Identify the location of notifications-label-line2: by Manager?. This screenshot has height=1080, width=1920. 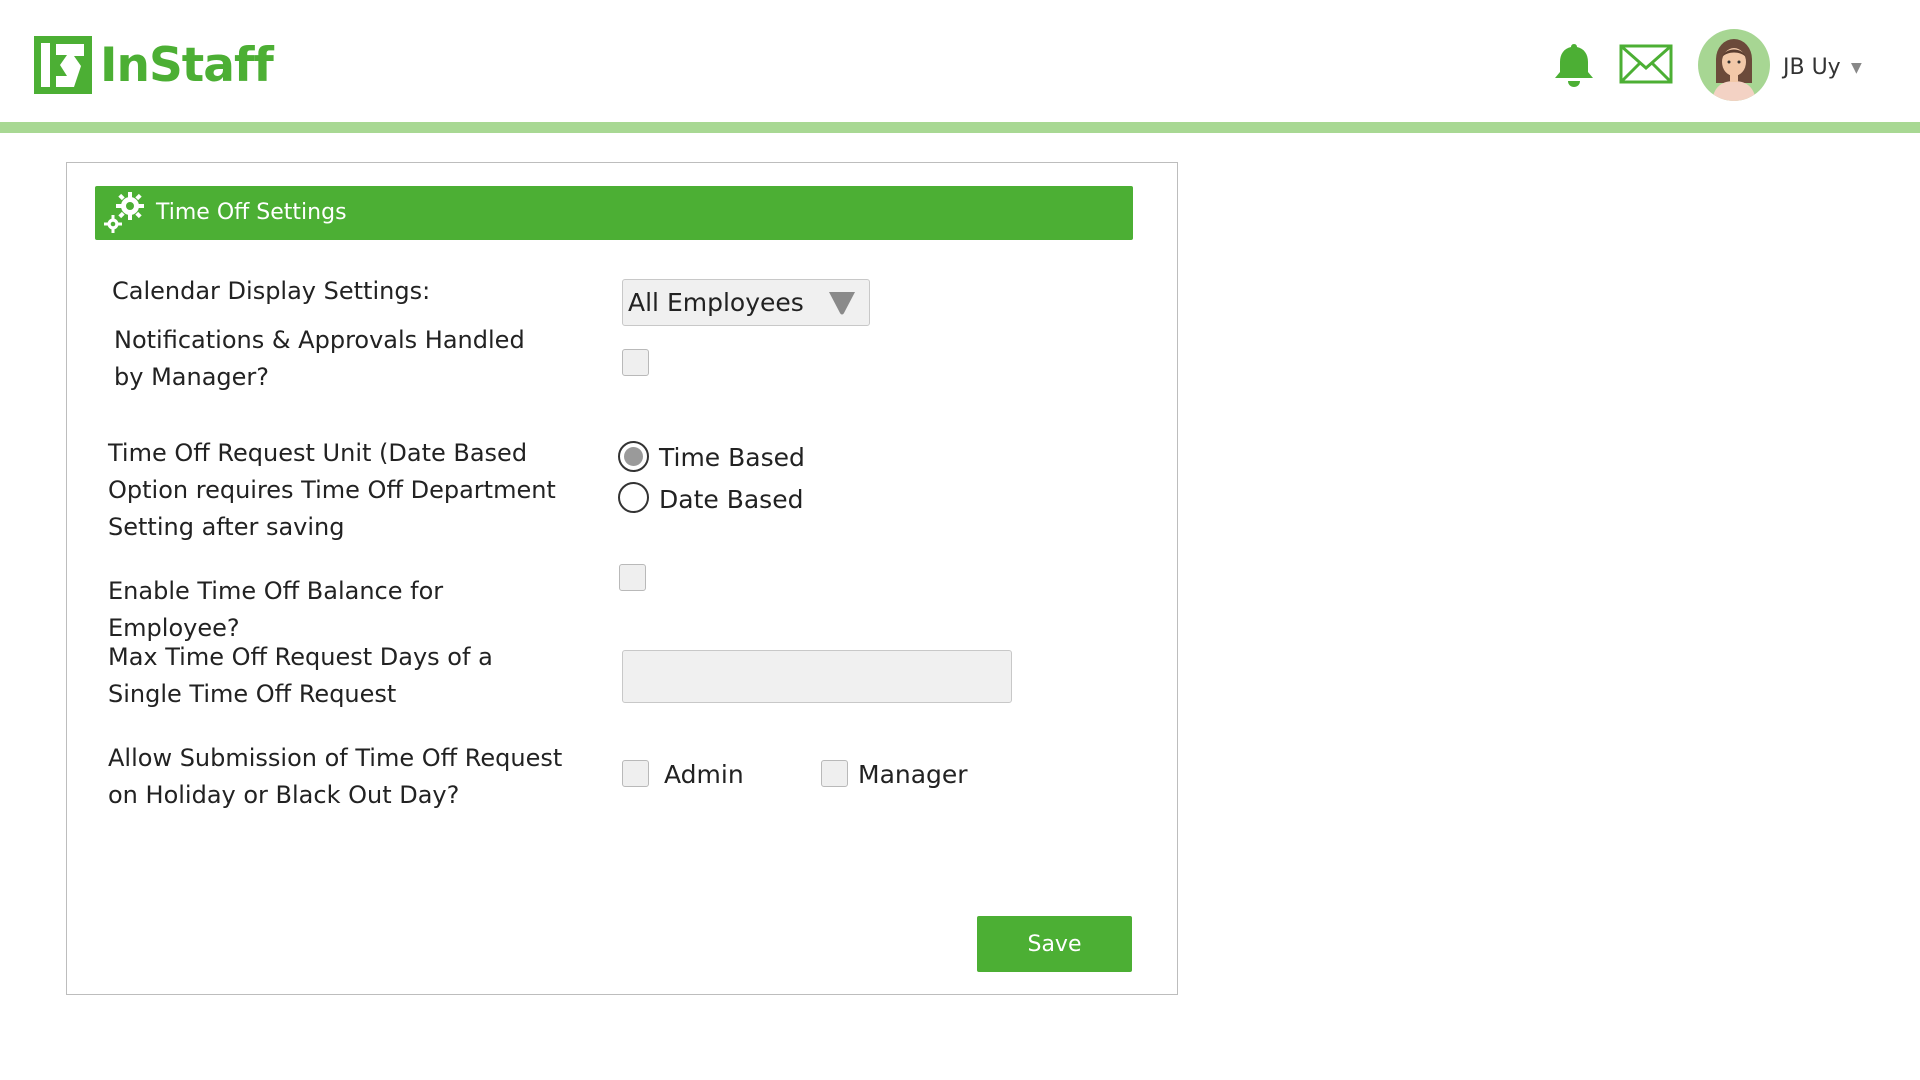
(192, 377).